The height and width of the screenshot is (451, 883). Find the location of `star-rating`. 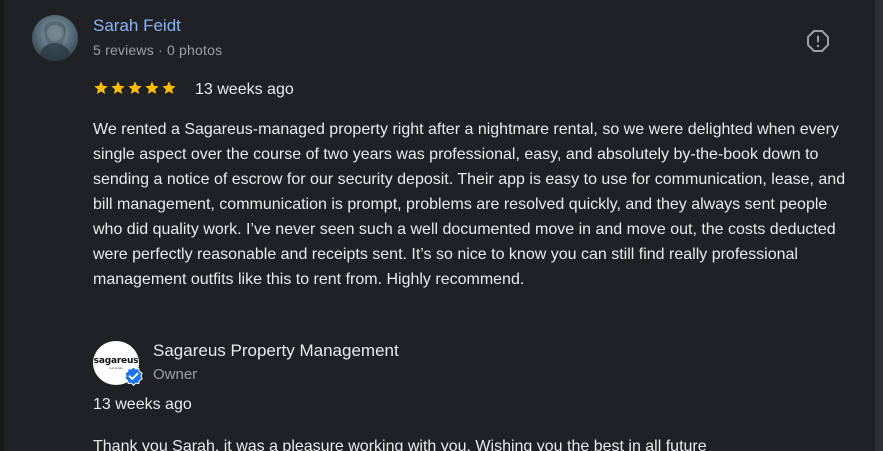

star-rating is located at coordinates (135, 88).